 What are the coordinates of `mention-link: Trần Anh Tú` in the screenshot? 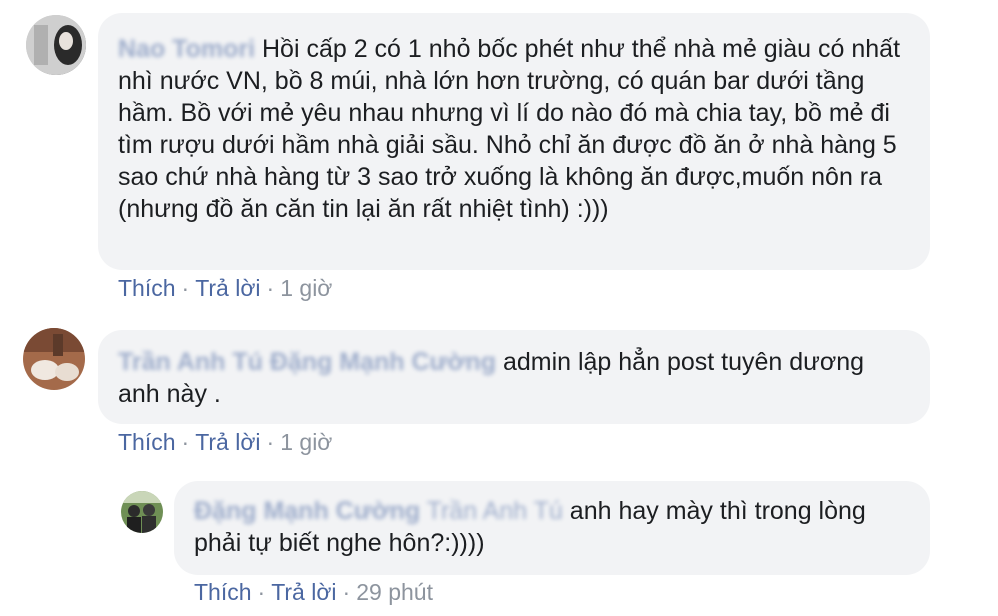 It's located at (495, 511).